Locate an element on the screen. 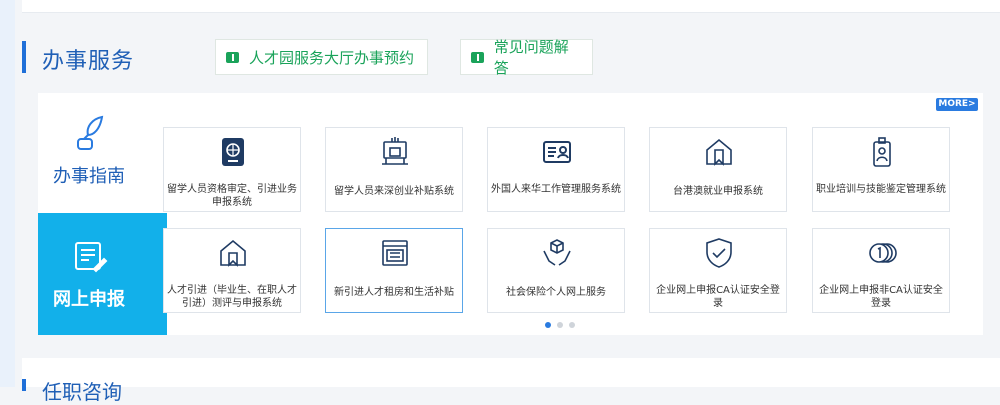 This screenshot has width=1000, height=405. service-card-label: 台港澳就业申报系统 is located at coordinates (718, 191).